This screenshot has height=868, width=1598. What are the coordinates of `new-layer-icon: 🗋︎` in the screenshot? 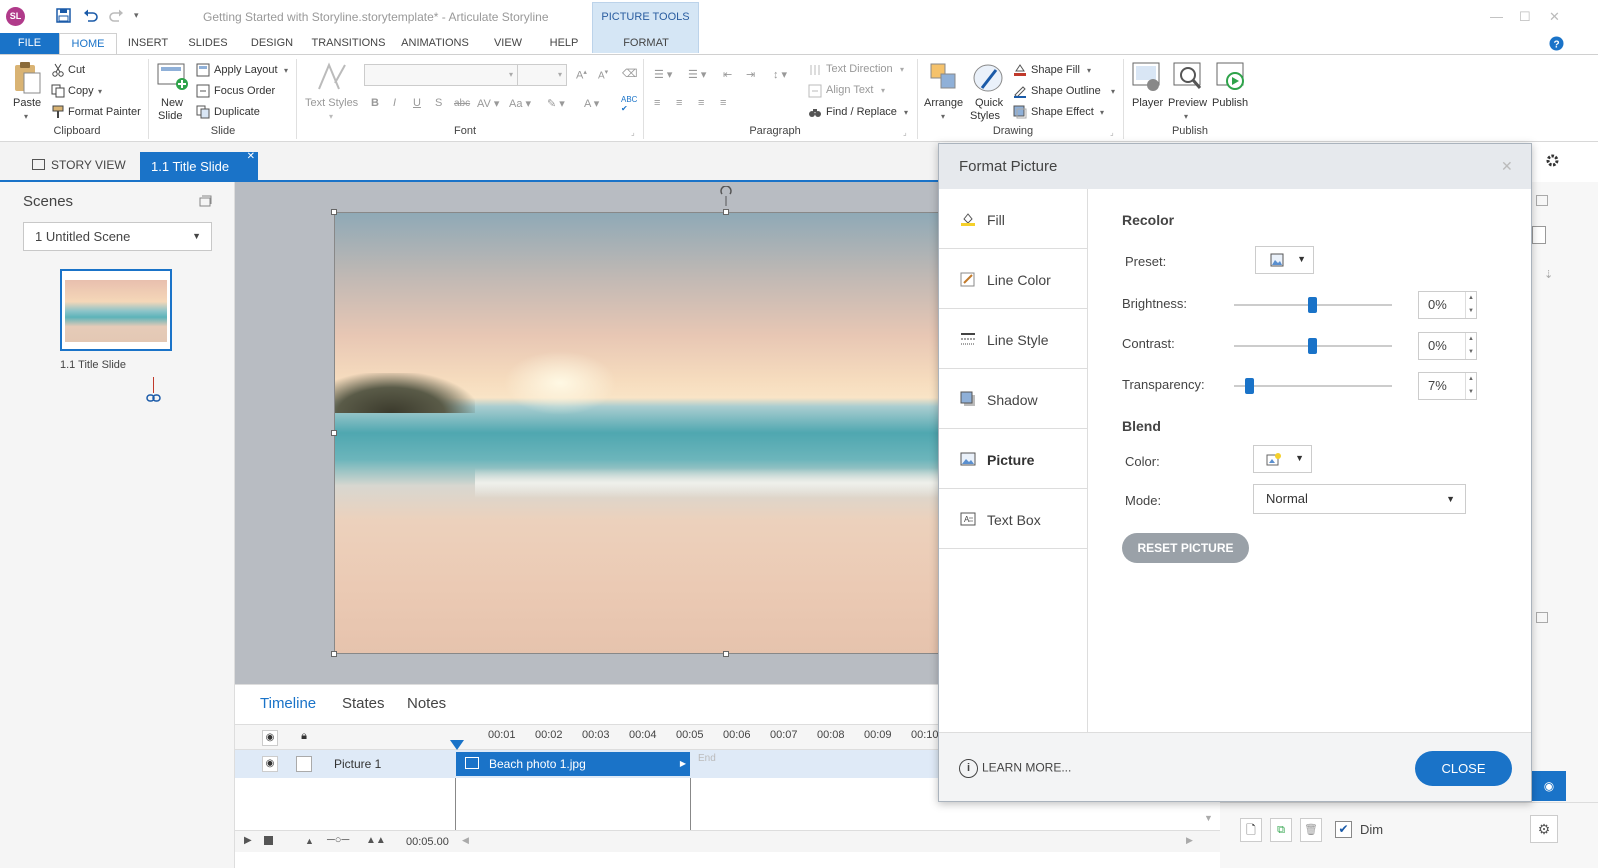 It's located at (1251, 830).